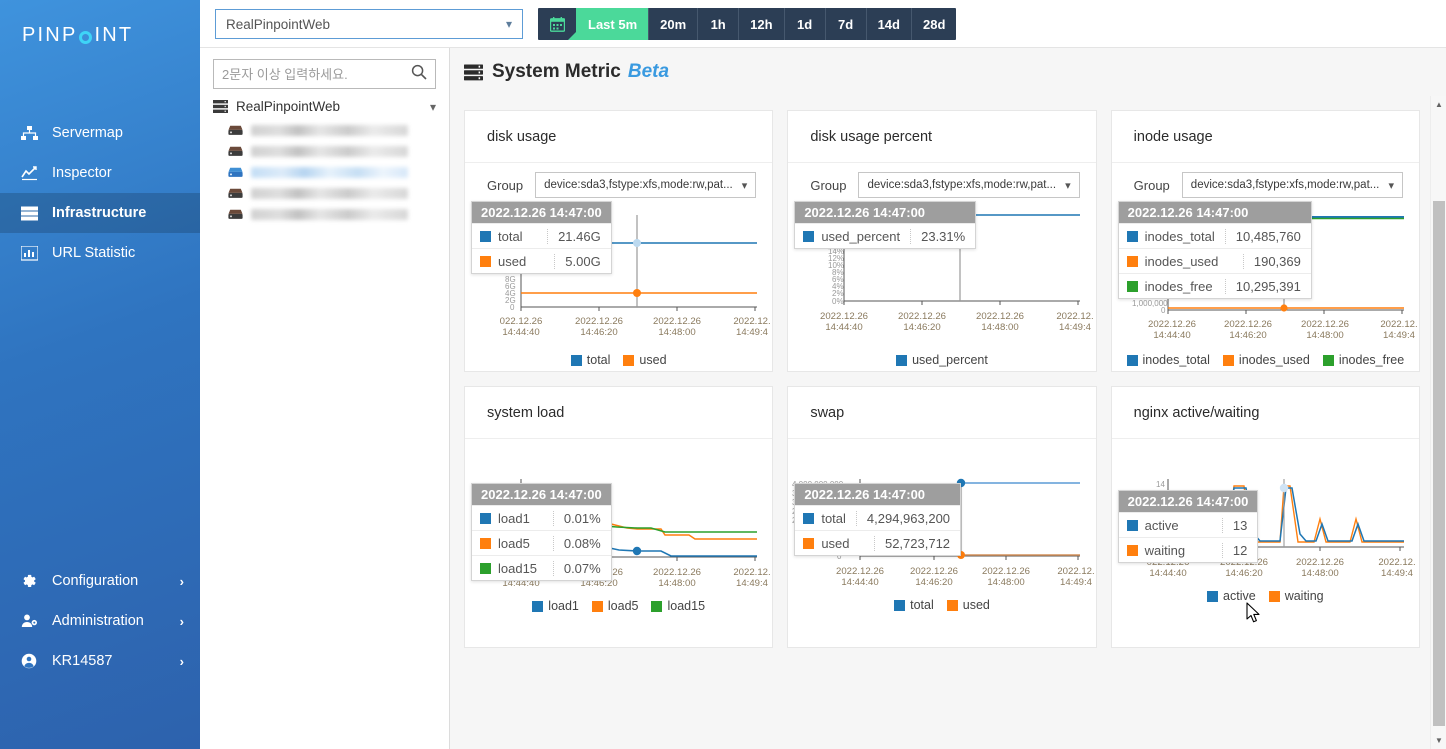  Describe the element at coordinates (100, 661) in the screenshot. I see `sidebar-item-user-account: KR14587 ›` at that location.